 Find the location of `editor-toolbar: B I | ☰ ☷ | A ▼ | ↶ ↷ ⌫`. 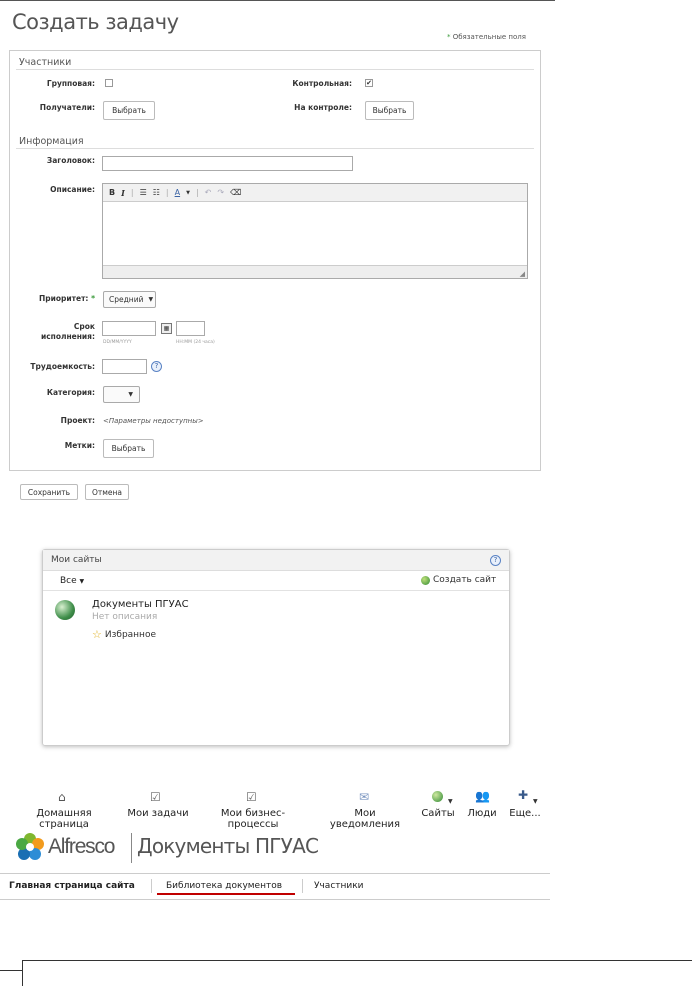

editor-toolbar: B I | ☰ ☷ | A ▼ | ↶ ↷ ⌫ is located at coordinates (315, 193).